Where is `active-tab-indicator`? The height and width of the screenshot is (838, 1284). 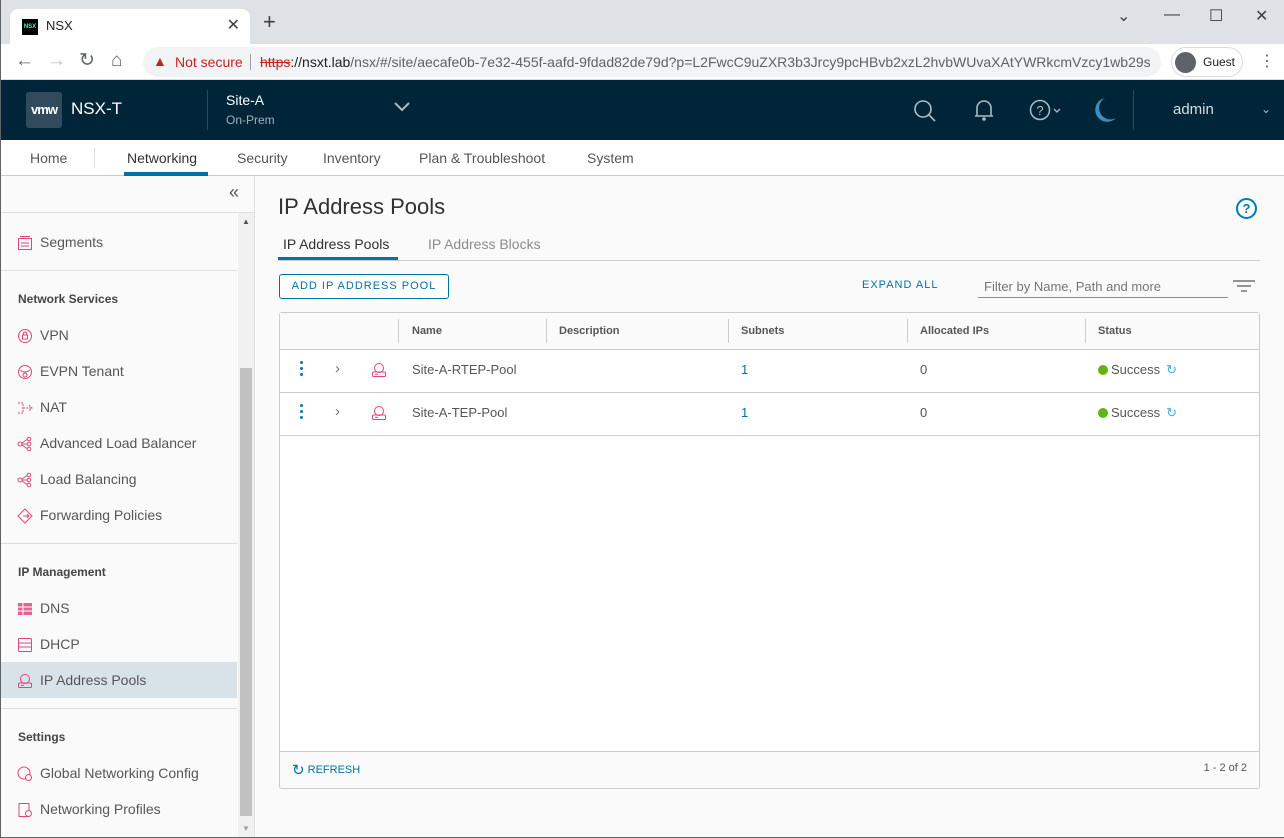
active-tab-indicator is located at coordinates (338, 258).